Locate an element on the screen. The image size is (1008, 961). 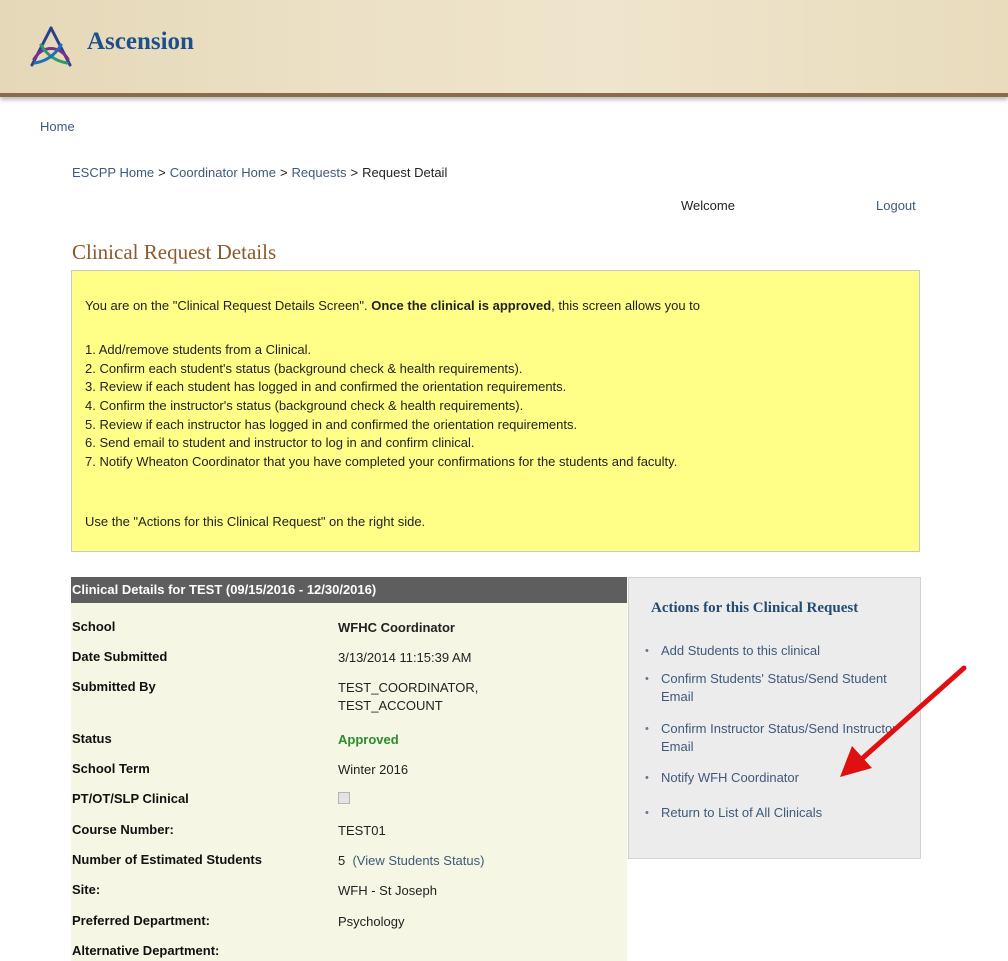
row-value: TEST_COORDINATOR, TEST_ACCOUNT is located at coordinates (408, 697).